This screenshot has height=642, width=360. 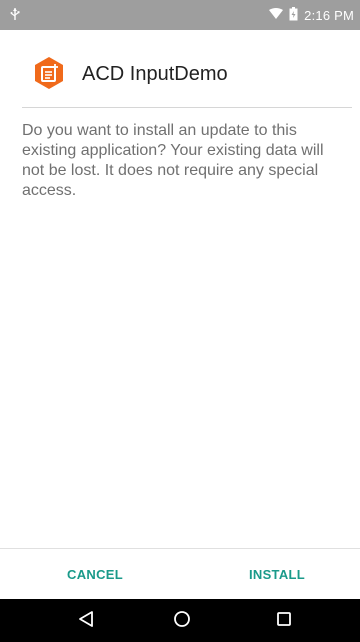 What do you see at coordinates (293, 15) in the screenshot?
I see `battery-icon` at bounding box center [293, 15].